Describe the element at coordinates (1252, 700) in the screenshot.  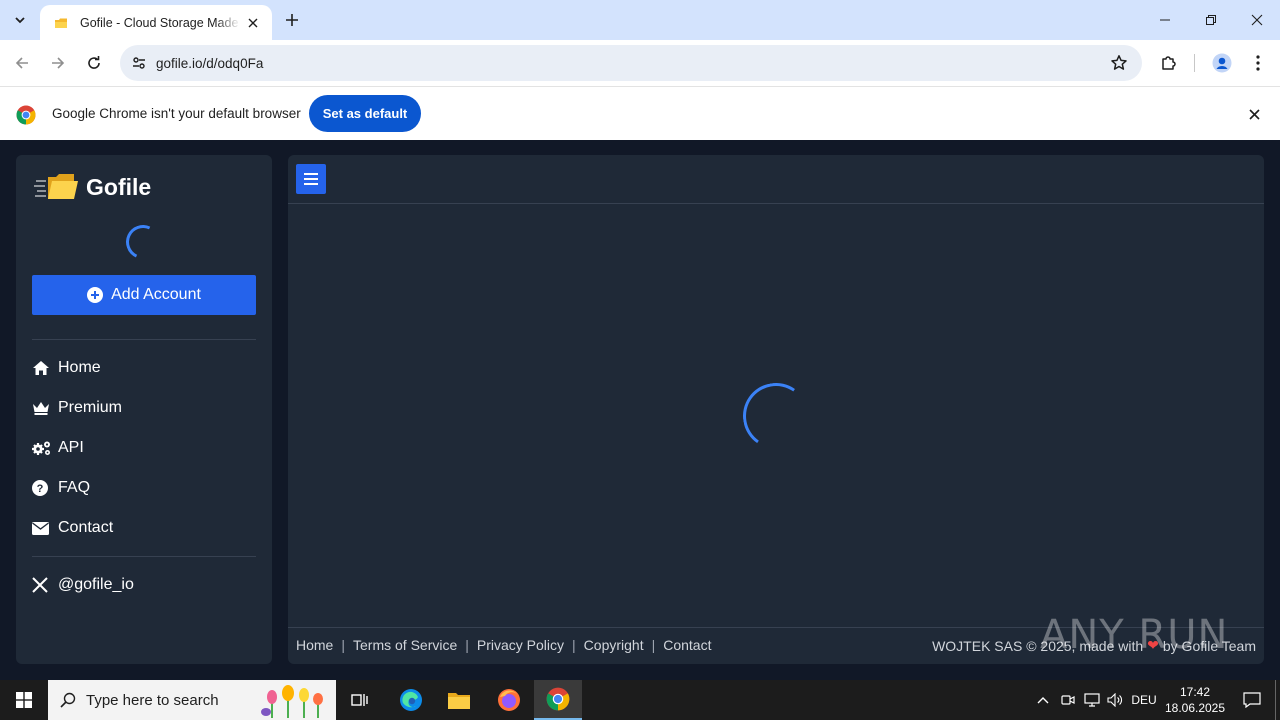
I see `notification-center-button` at that location.